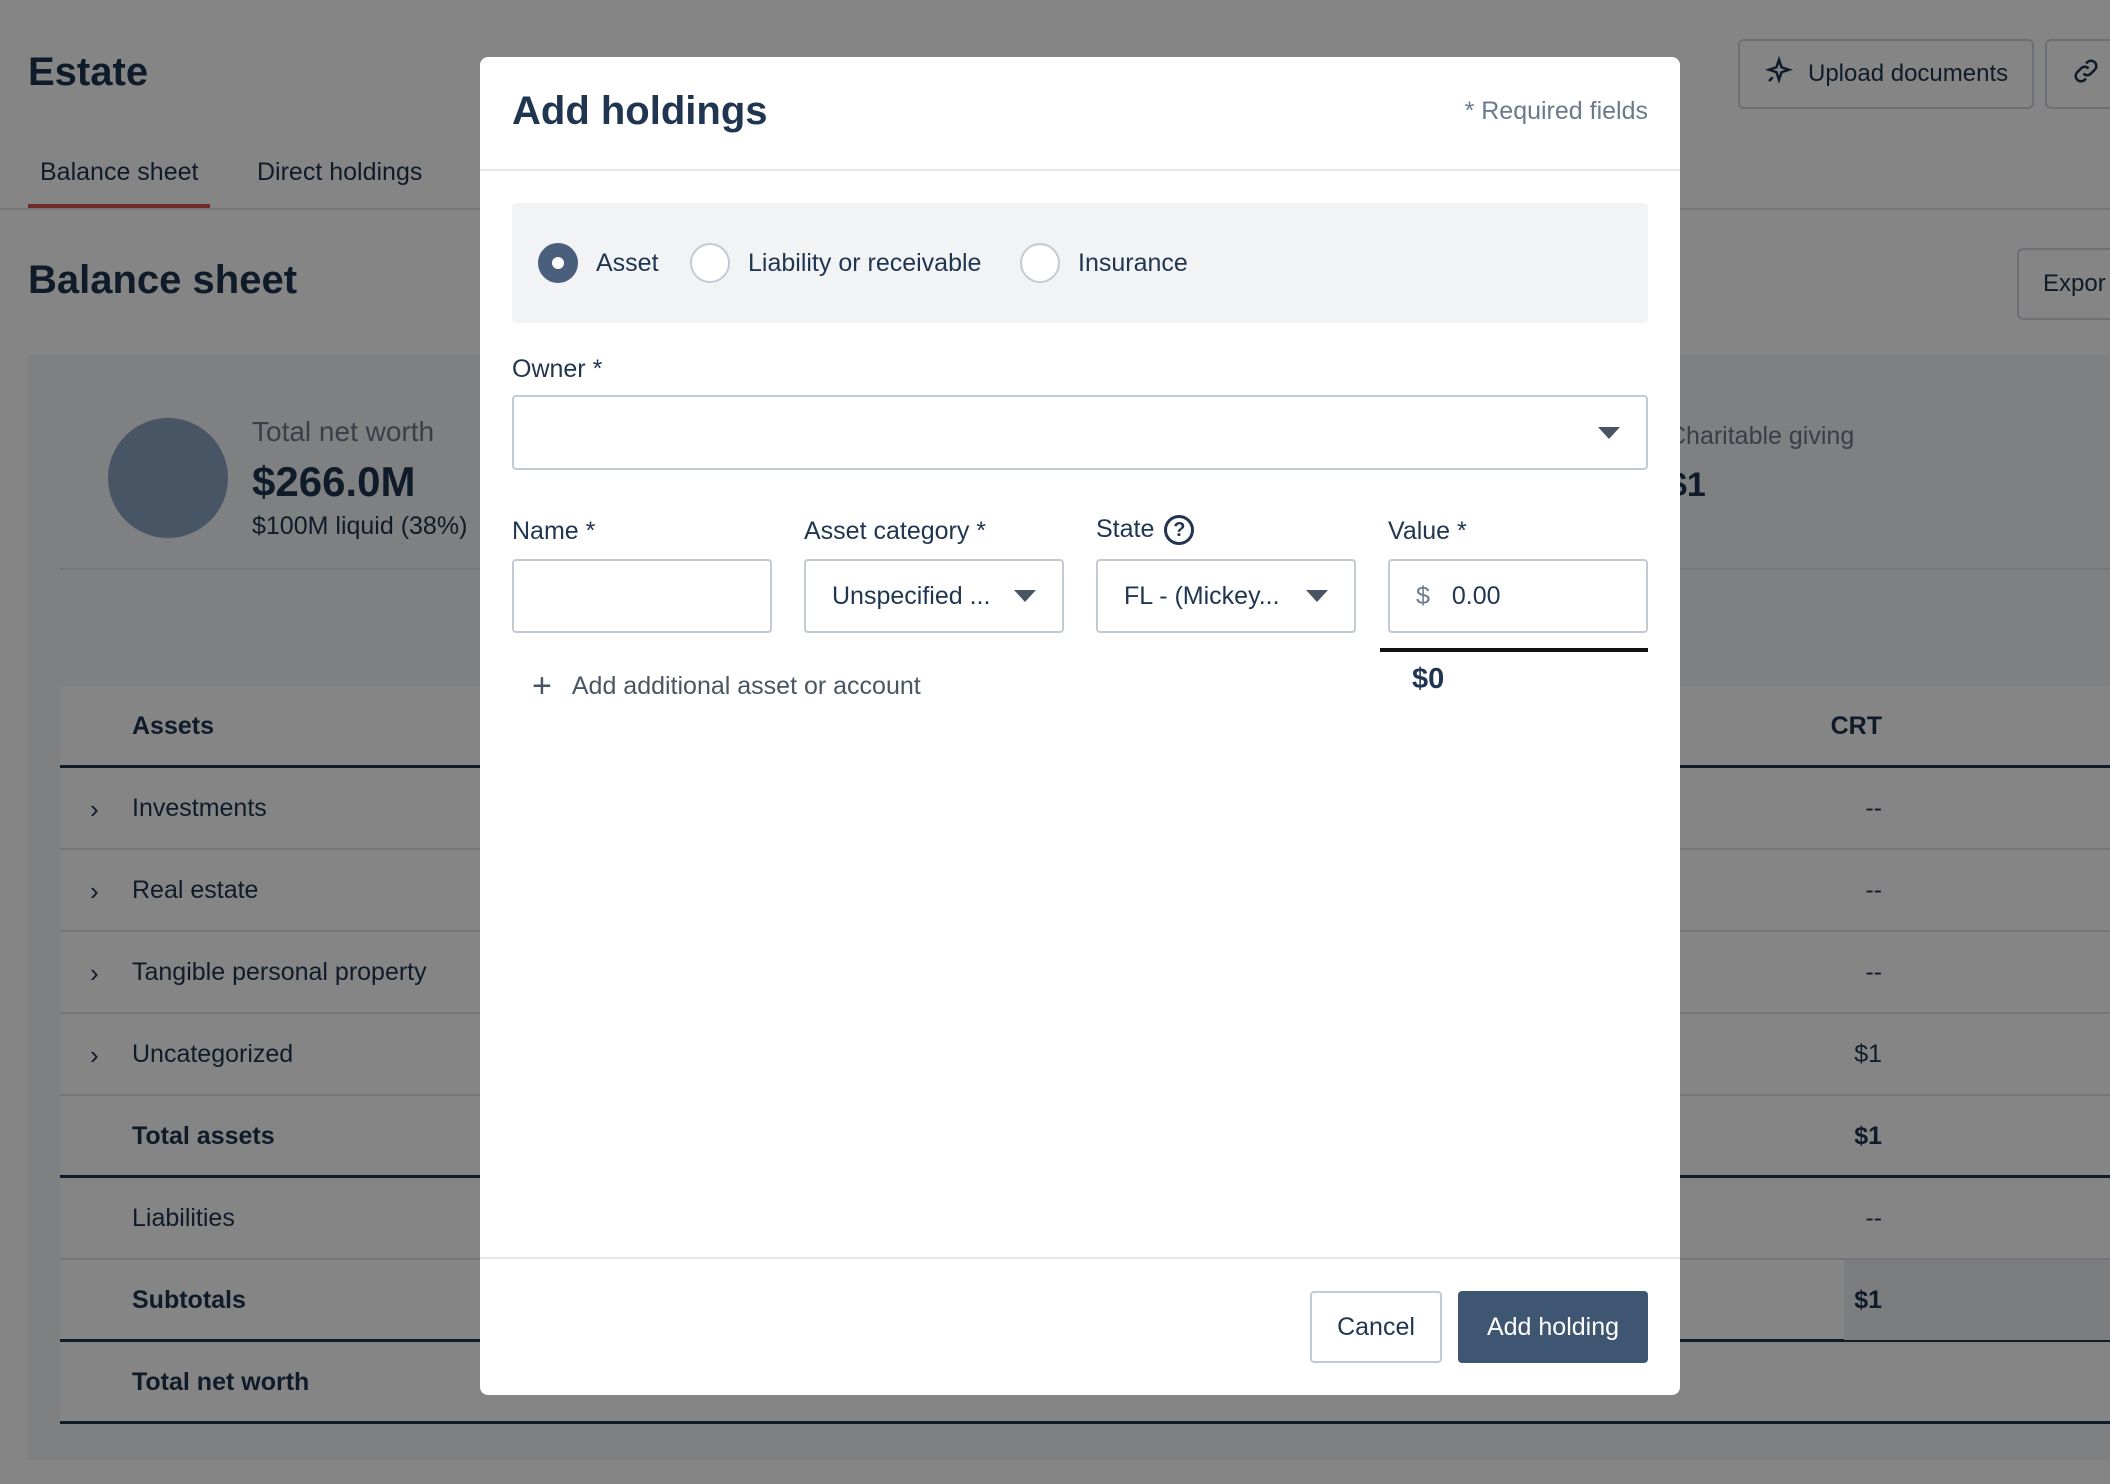 Image resolution: width=2110 pixels, height=1484 pixels. I want to click on name-input, so click(642, 596).